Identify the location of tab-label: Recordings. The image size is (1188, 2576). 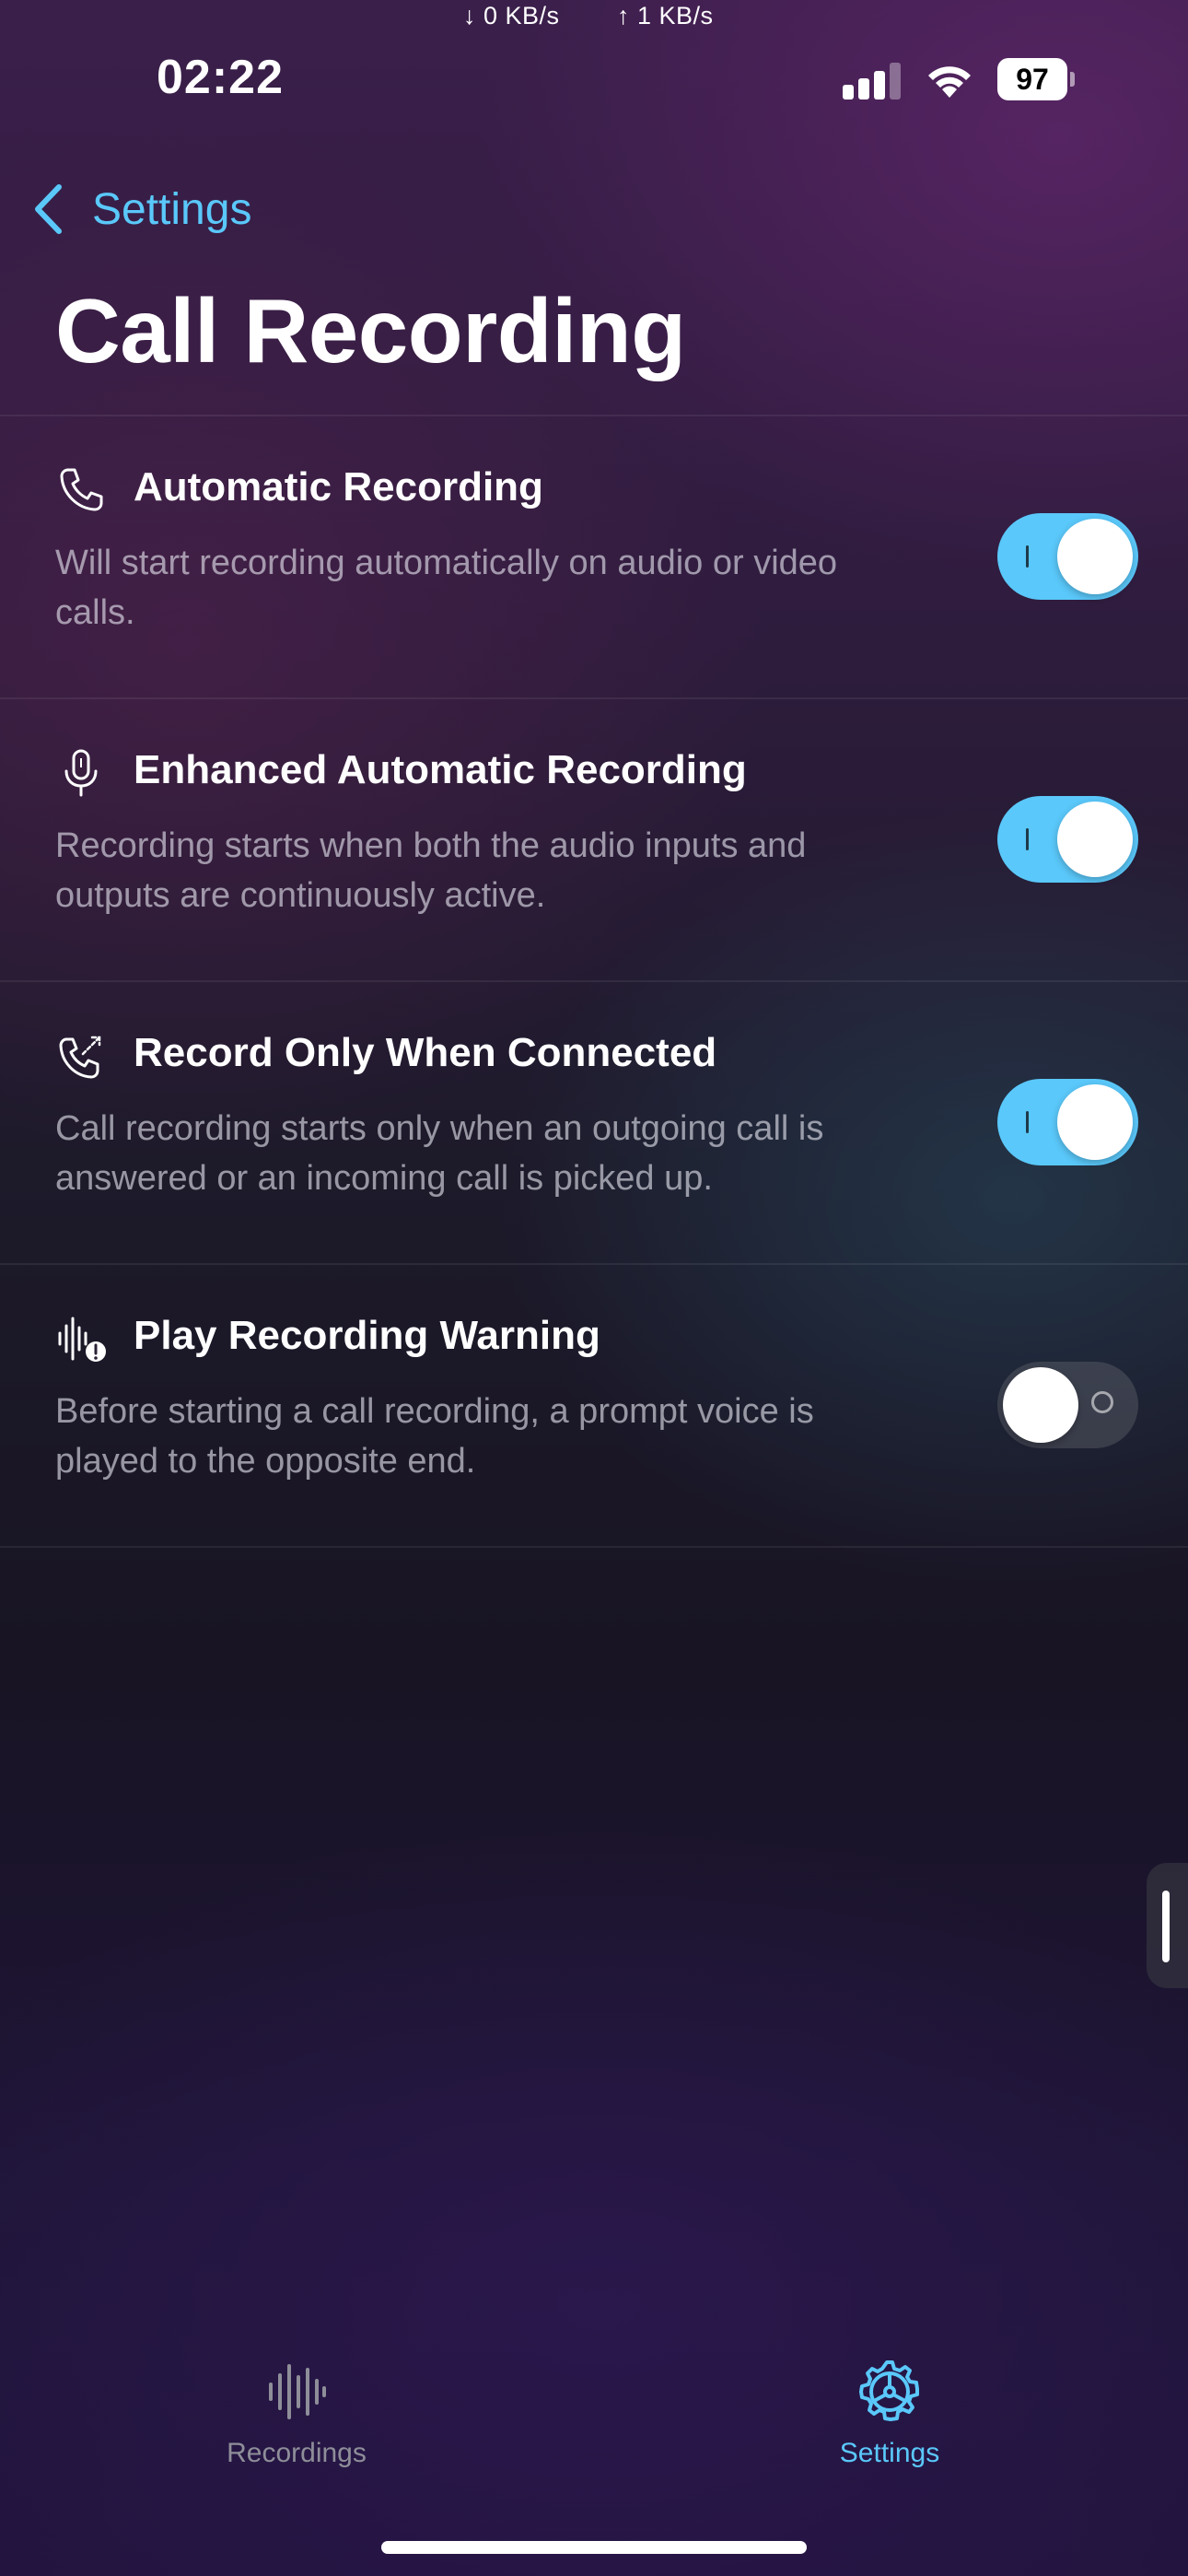
(297, 2453).